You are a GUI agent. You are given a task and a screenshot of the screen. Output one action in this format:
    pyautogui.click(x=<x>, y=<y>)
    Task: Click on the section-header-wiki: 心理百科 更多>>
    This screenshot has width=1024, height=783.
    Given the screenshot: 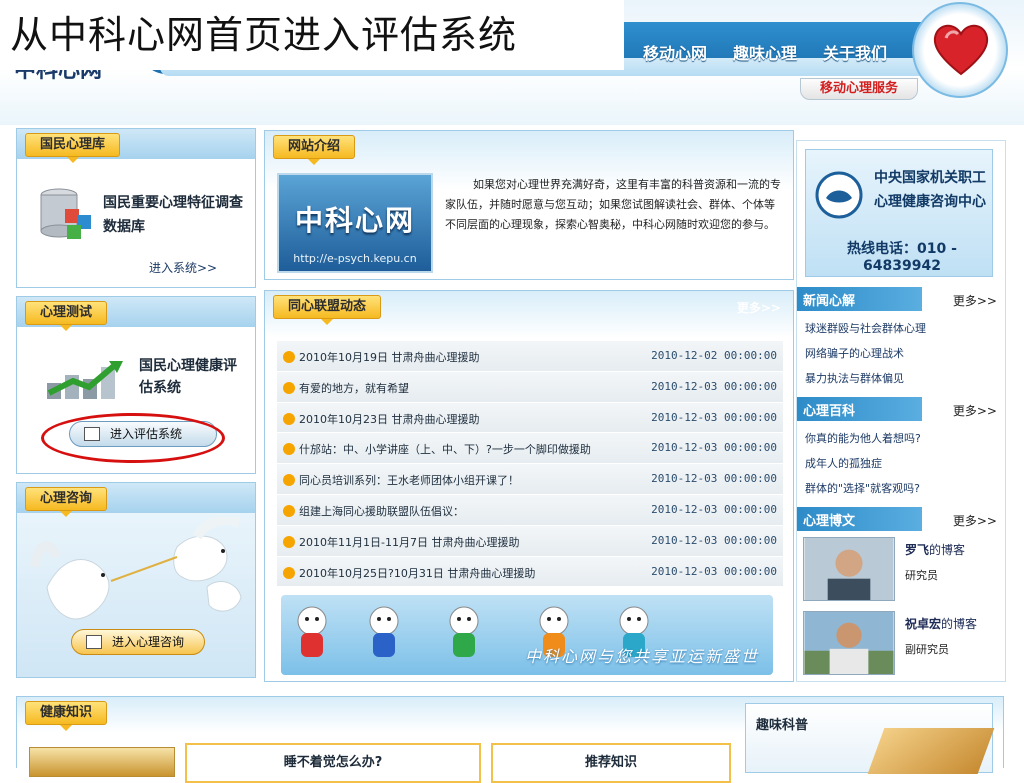 What is the action you would take?
    pyautogui.click(x=901, y=409)
    